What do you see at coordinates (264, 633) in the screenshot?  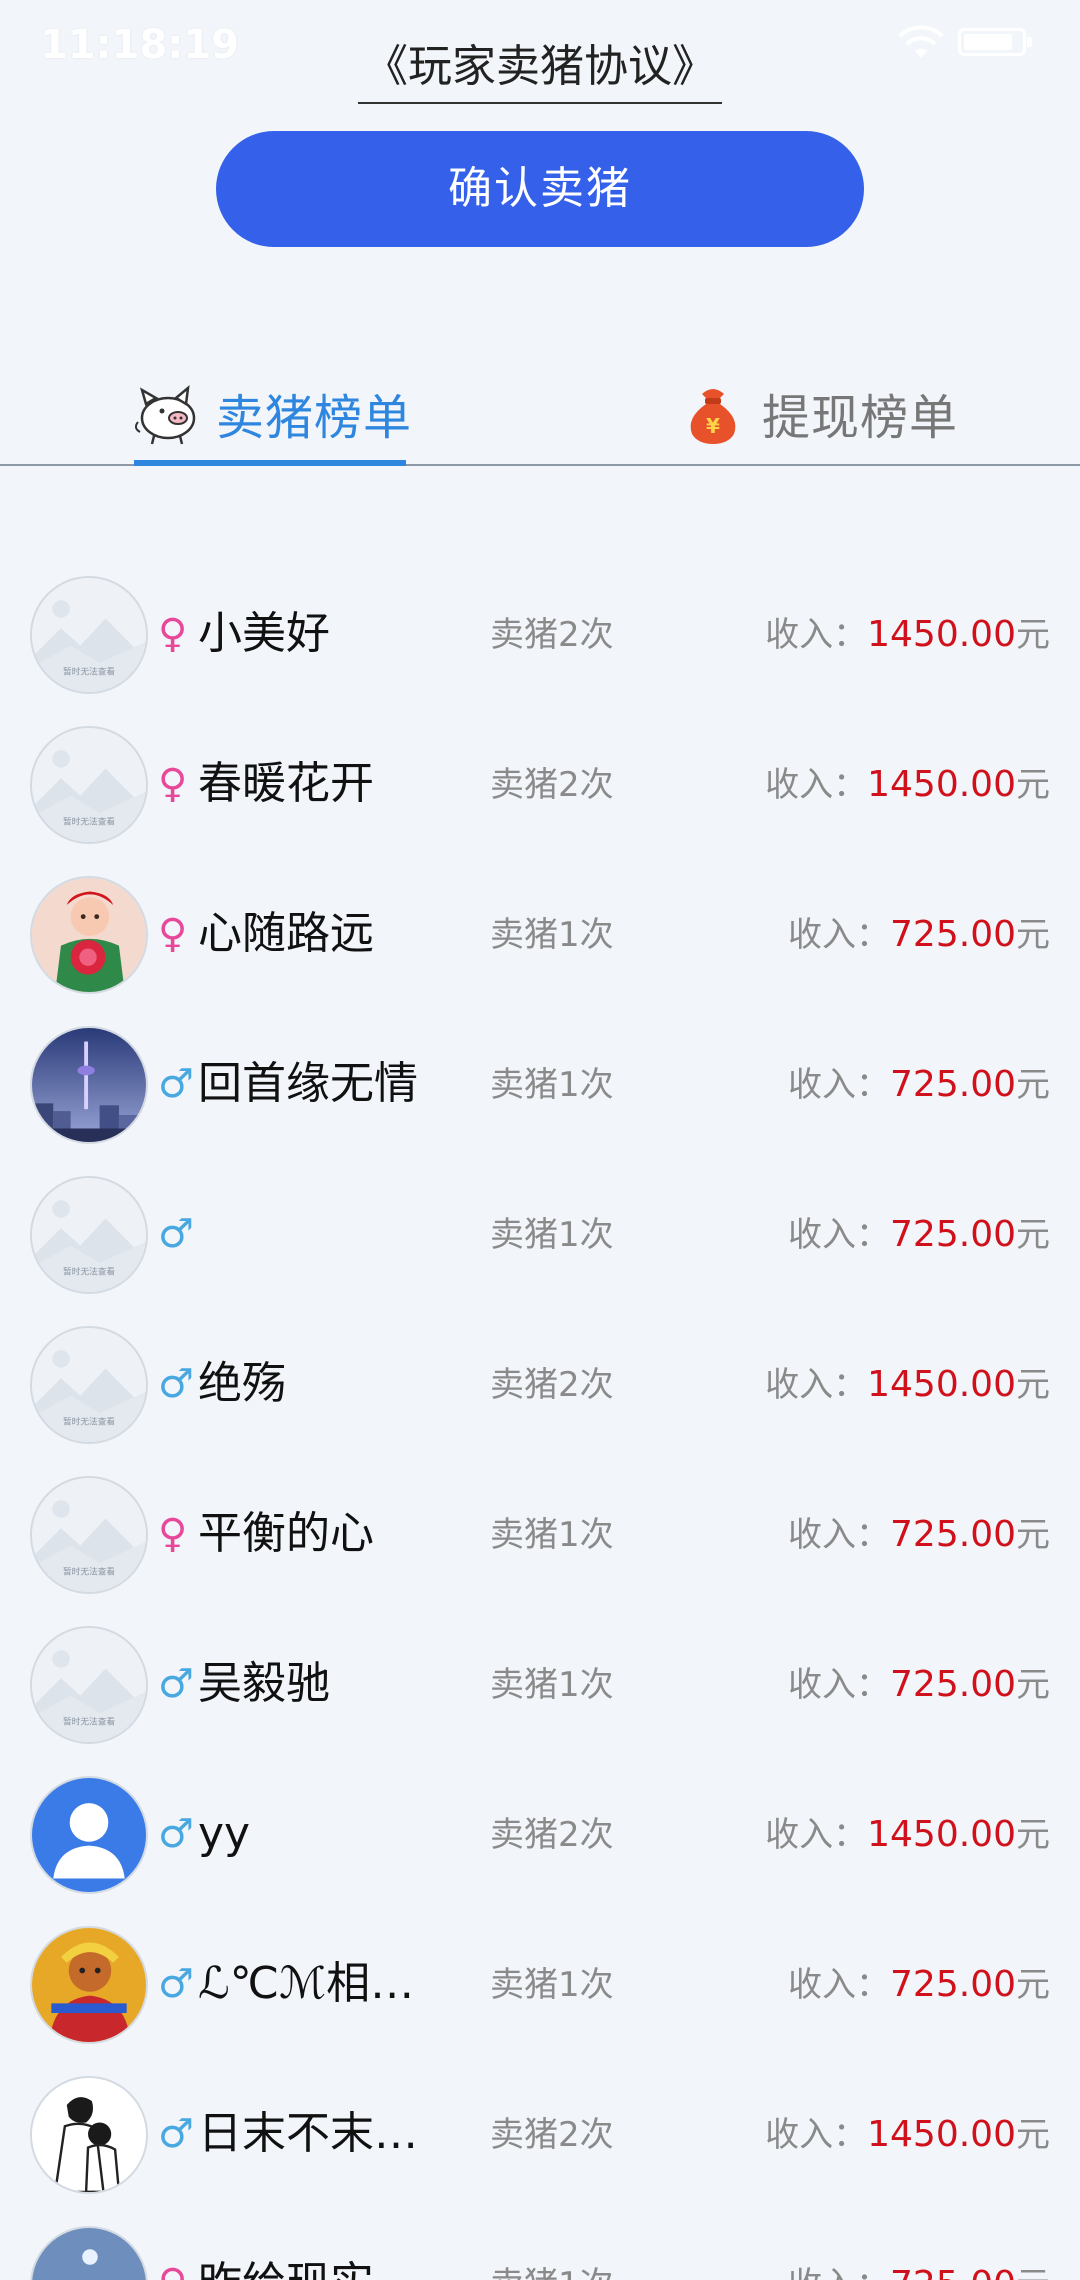 I see `nickname: 小美好` at bounding box center [264, 633].